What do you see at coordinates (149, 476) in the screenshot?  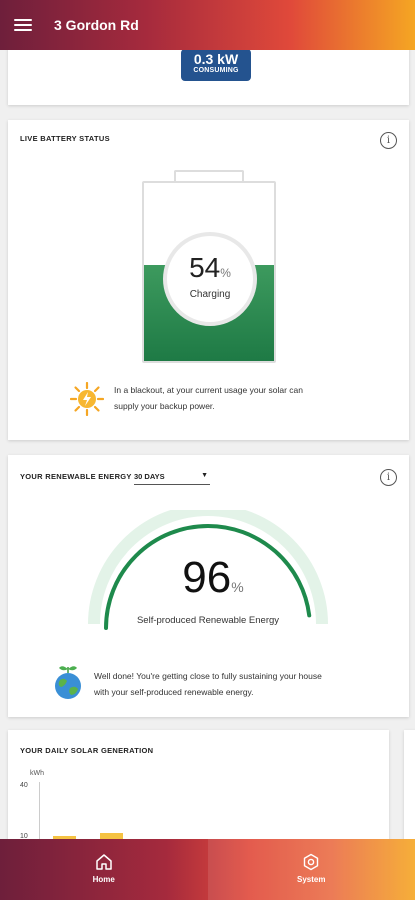 I see `period-selected-value: 30 DAYS` at bounding box center [149, 476].